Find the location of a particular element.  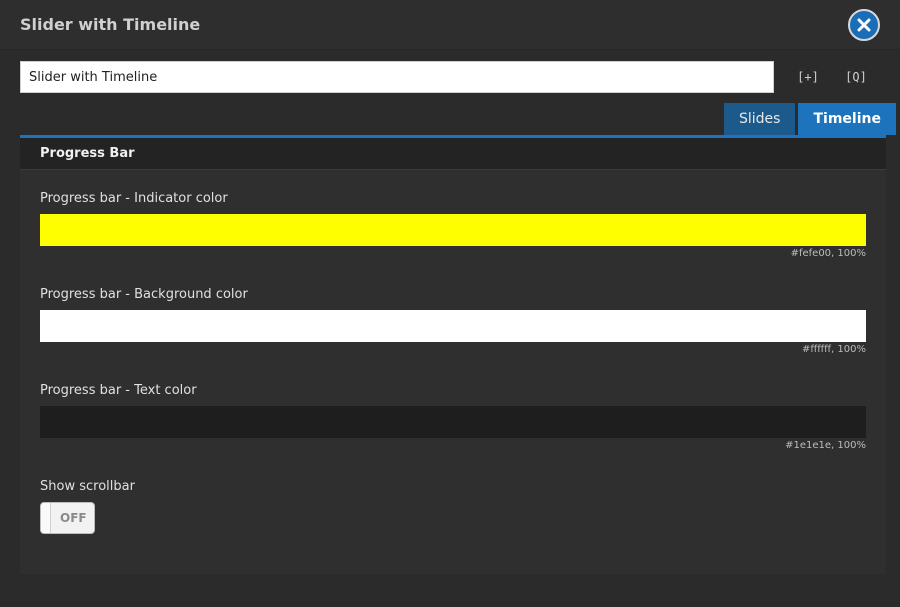

shortcode-button: [+] is located at coordinates (808, 77).